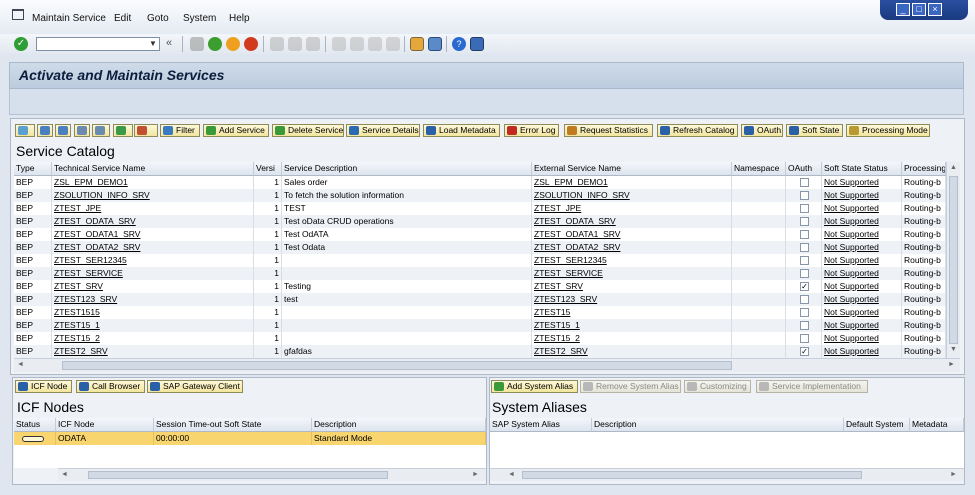 This screenshot has height=495, width=975. Describe the element at coordinates (195, 386) in the screenshot. I see `gateway-client-button: SAP Gateway Client` at that location.